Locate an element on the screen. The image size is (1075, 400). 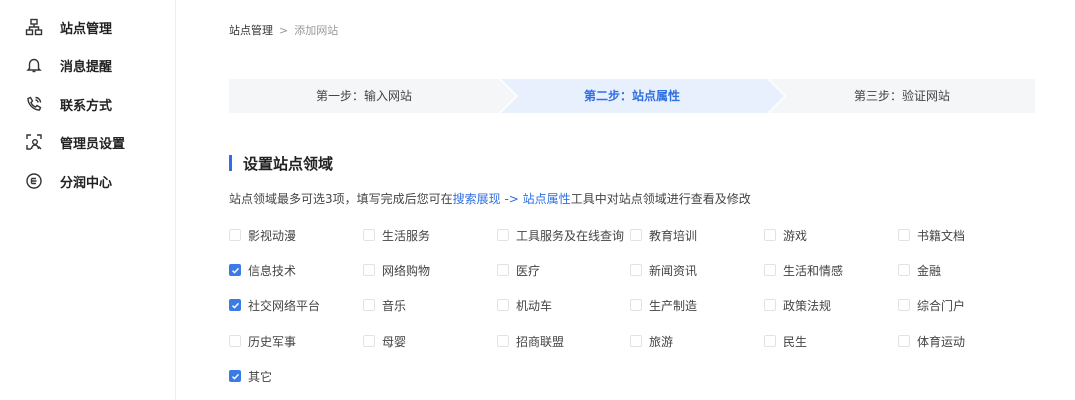
domain-option-label: 新闻资讯 is located at coordinates (673, 270).